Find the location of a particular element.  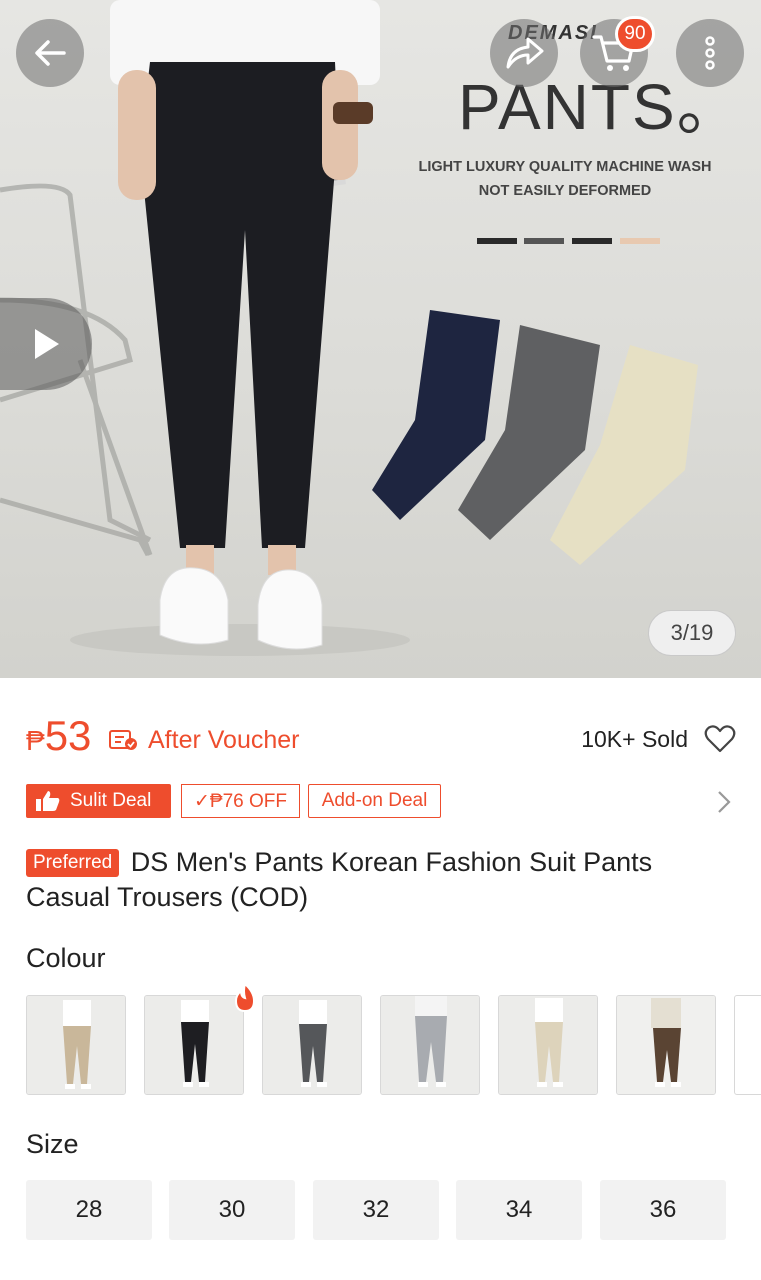

flame-icon is located at coordinates (245, 998).